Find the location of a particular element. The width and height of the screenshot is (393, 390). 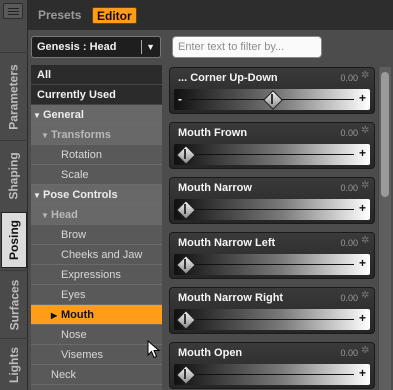

slider-label: Mouth Frown is located at coordinates (213, 133).